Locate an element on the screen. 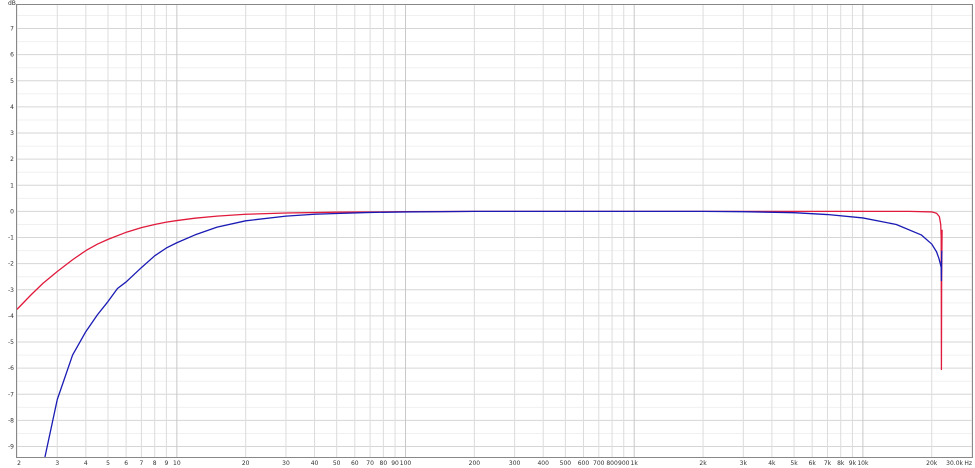 This screenshot has height=468, width=975. y-tick-label: 1 is located at coordinates (12, 185).